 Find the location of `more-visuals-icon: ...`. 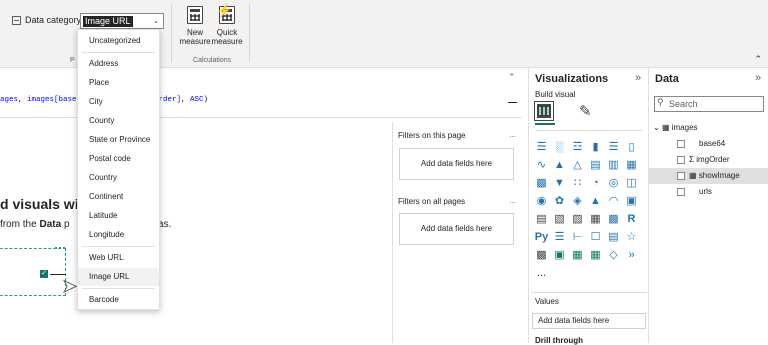

more-visuals-icon: ... is located at coordinates (541, 273).